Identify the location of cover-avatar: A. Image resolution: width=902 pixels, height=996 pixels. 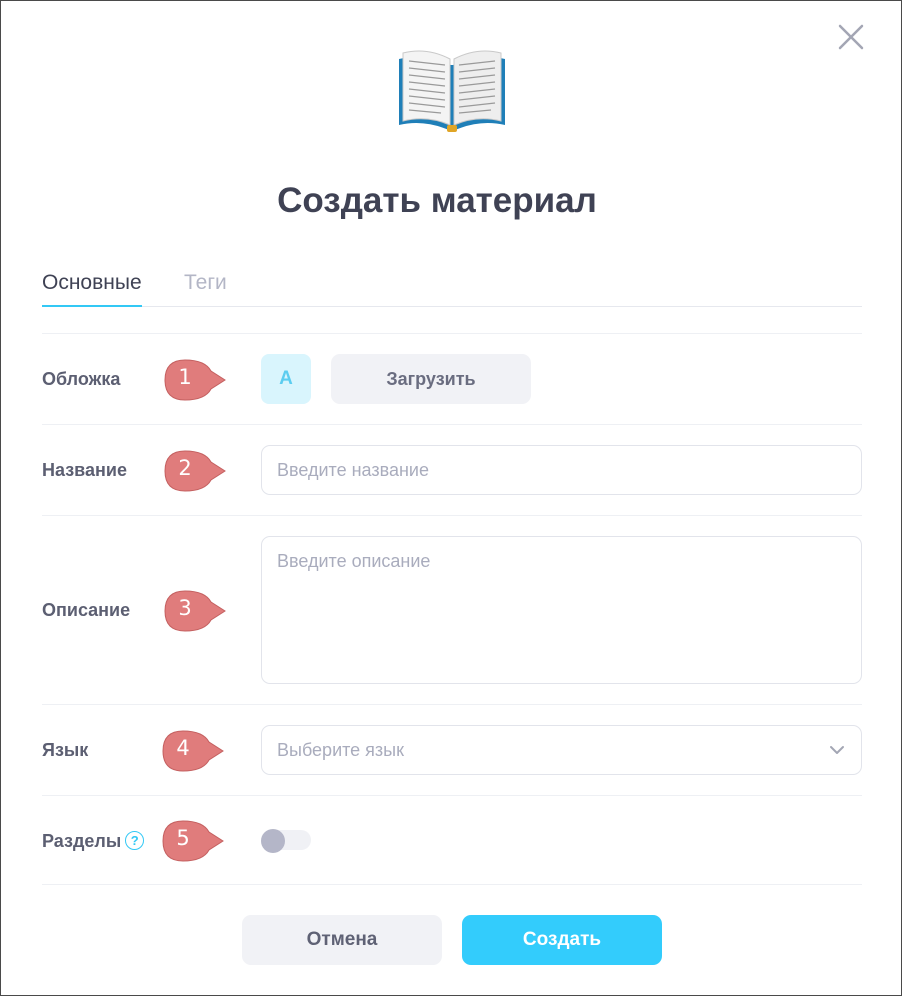
(286, 379).